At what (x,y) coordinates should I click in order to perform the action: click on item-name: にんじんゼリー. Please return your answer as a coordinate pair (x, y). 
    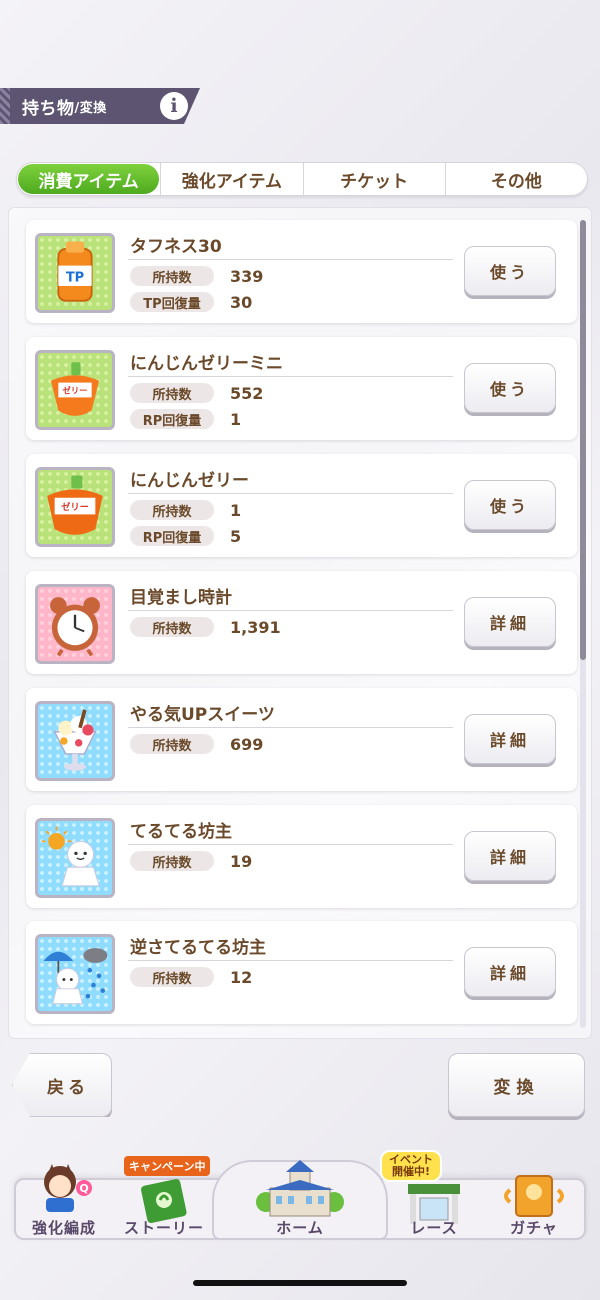
    Looking at the image, I should click on (189, 481).